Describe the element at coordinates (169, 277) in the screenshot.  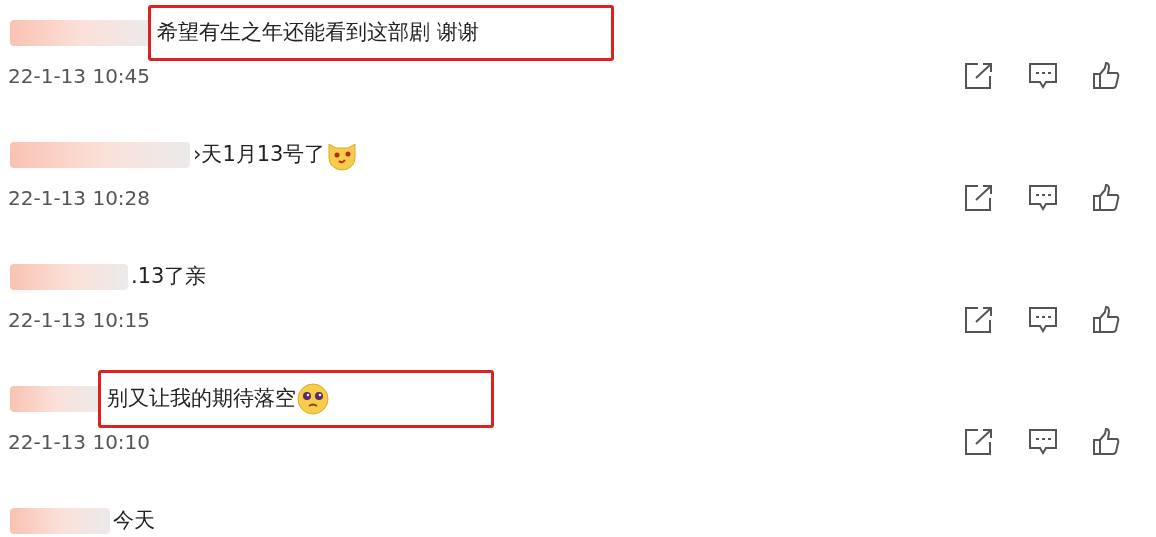
I see `comment-text: .13了亲` at that location.